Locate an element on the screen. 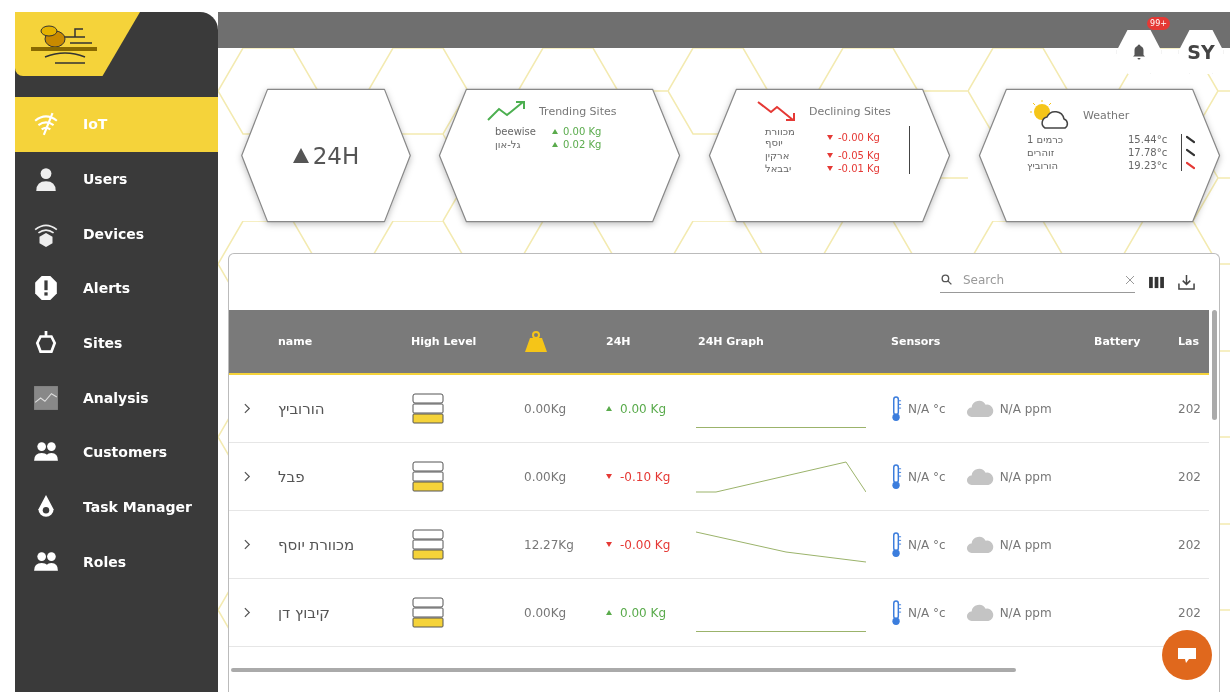 Image resolution: width=1230 pixels, height=692 pixels. trend-down-icon is located at coordinates (777, 111).